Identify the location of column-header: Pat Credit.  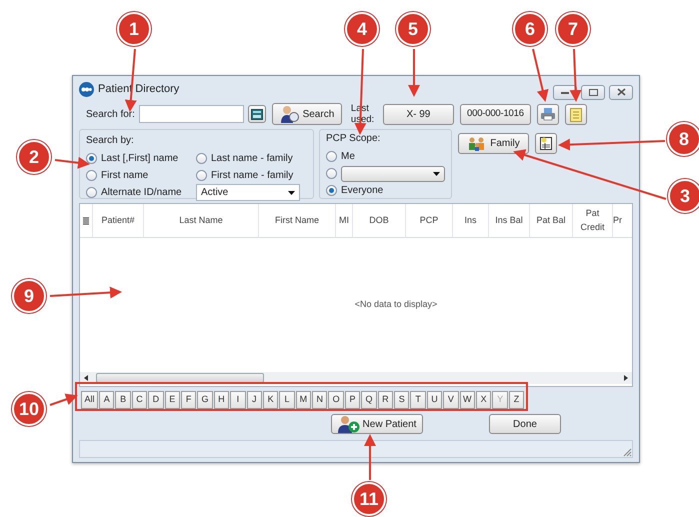
(593, 220).